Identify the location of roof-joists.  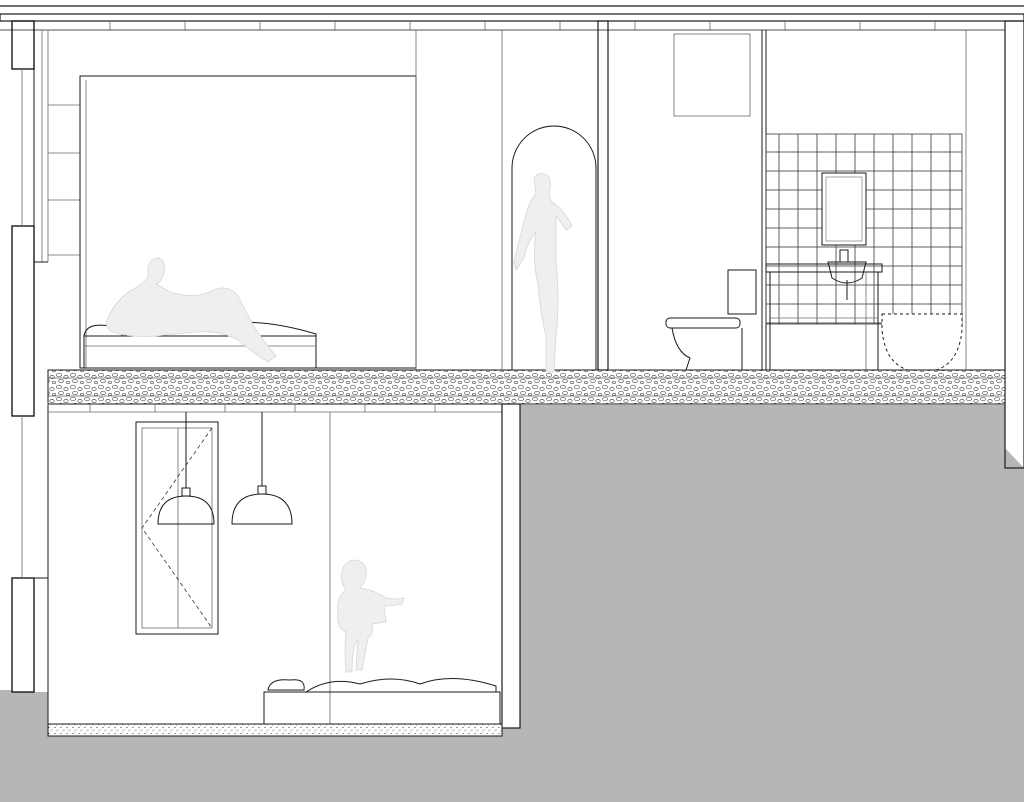
(522, 25).